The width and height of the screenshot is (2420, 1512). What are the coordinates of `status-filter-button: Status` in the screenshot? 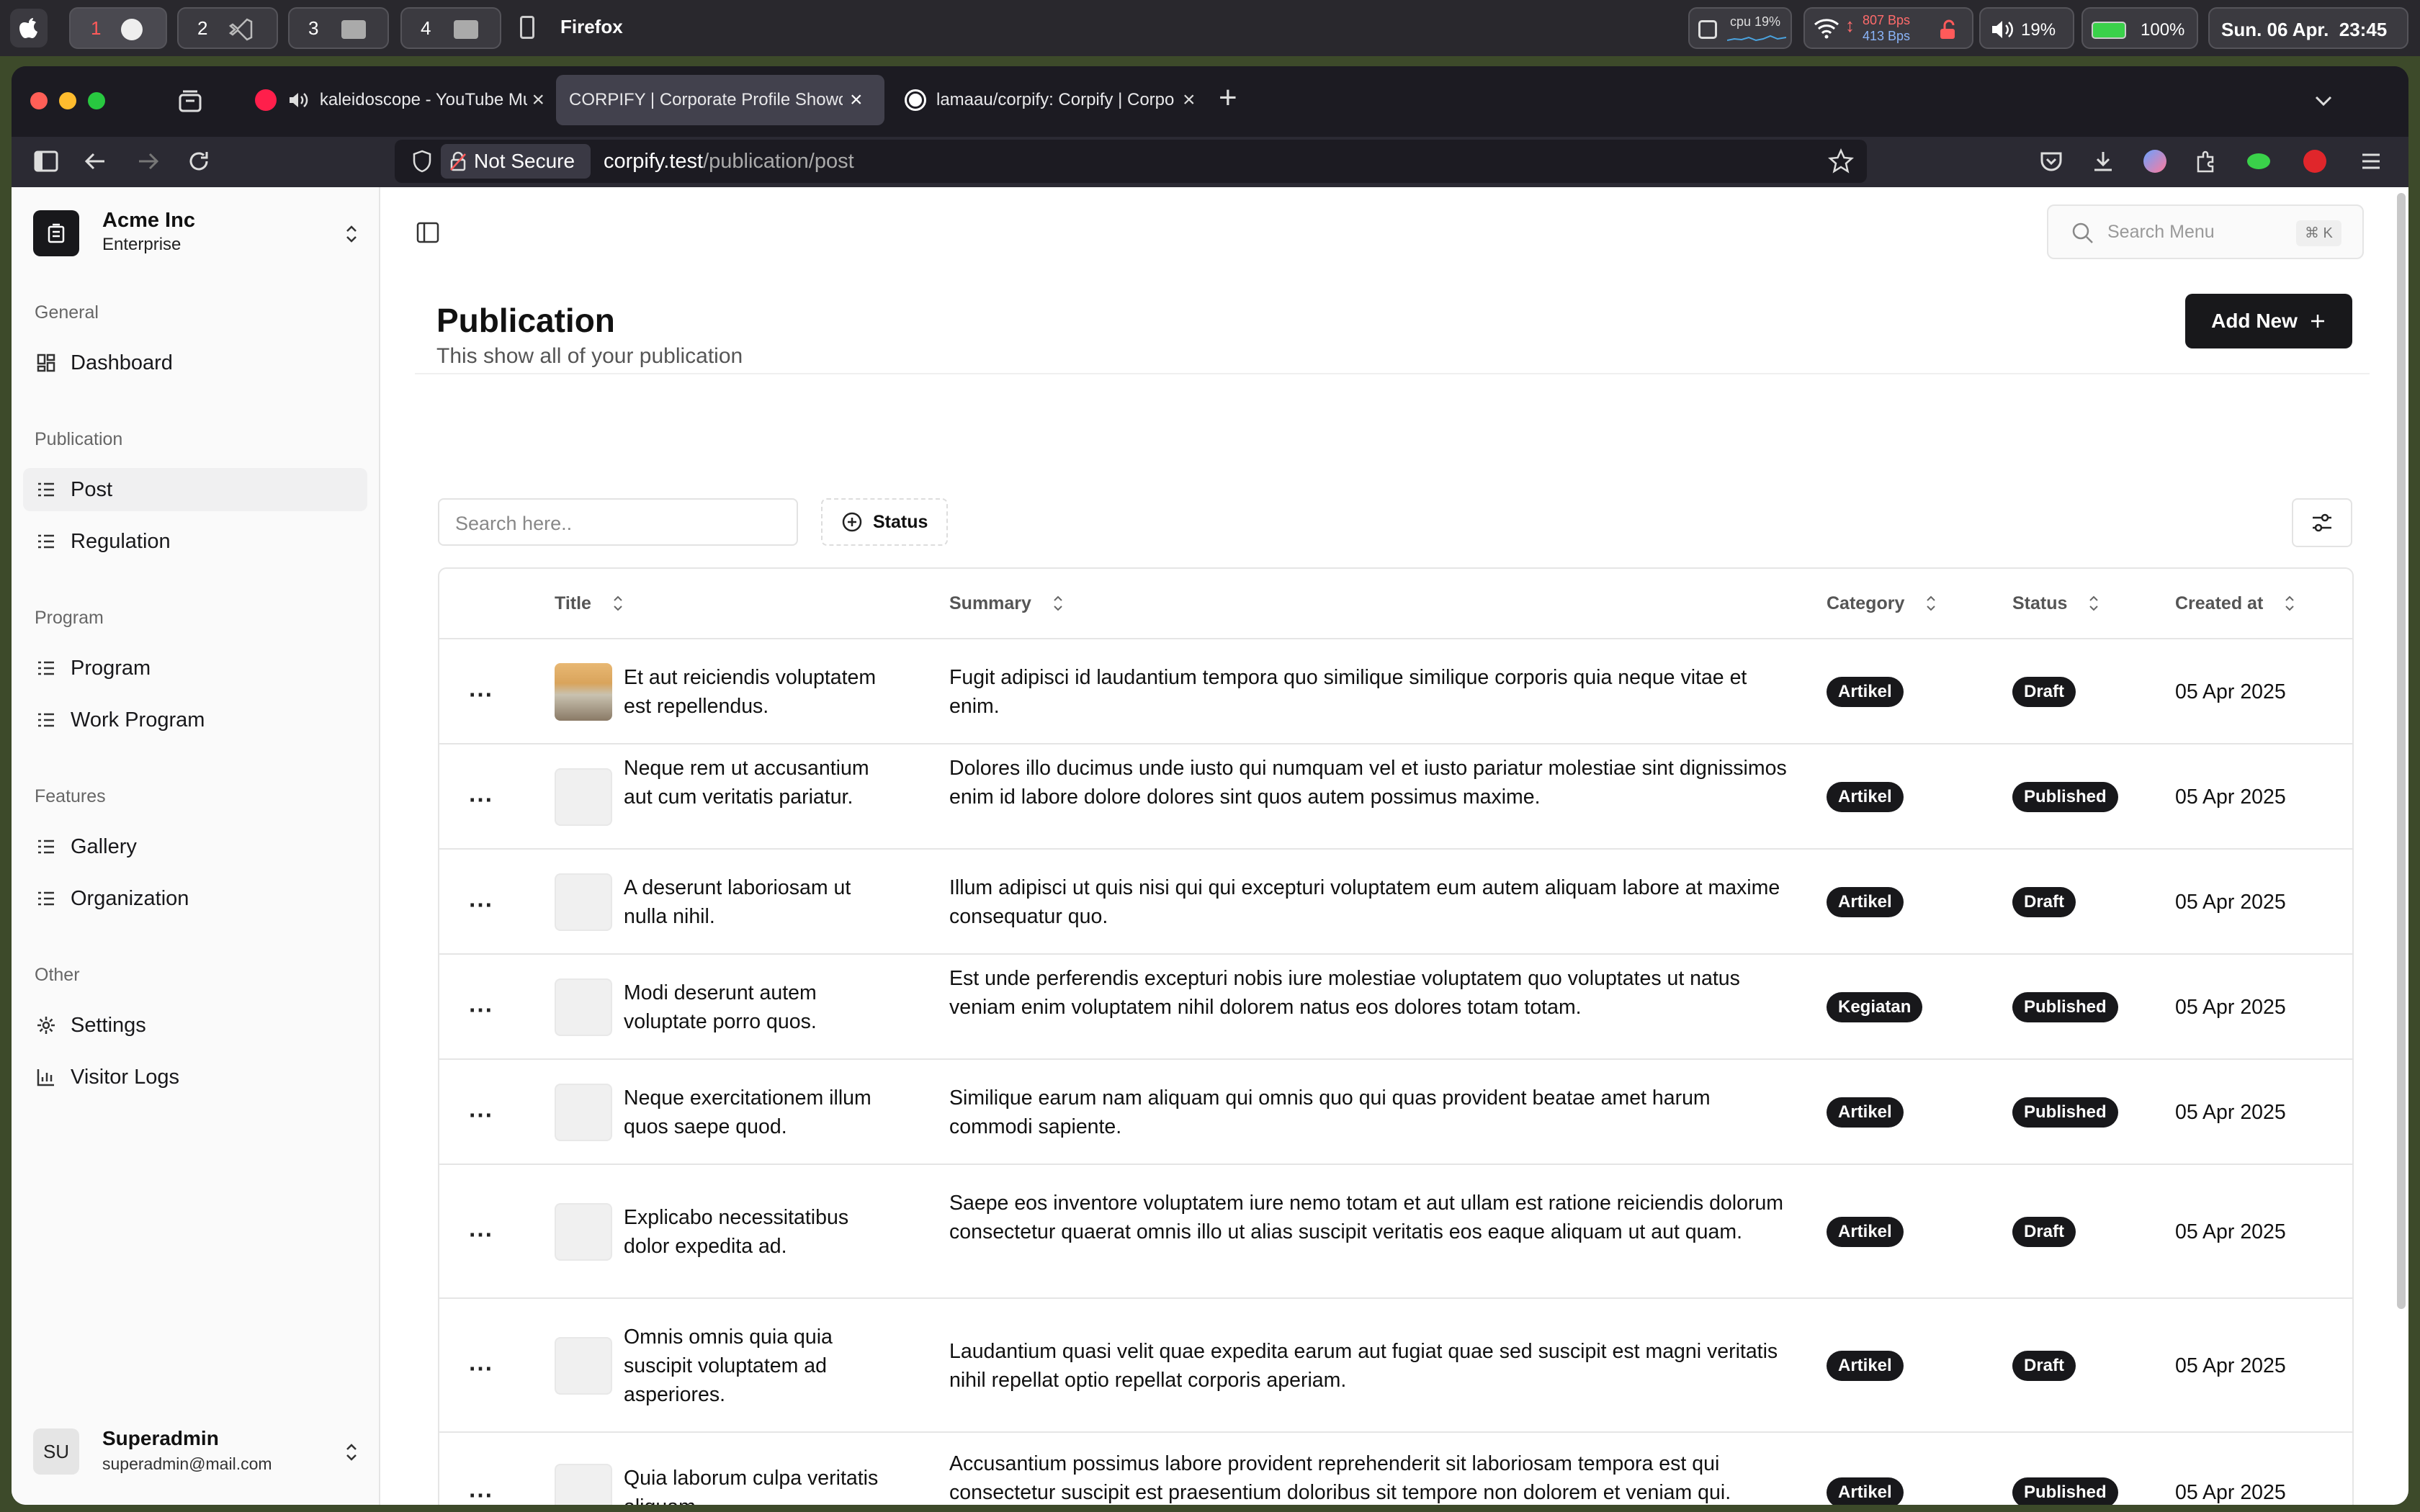 It's located at (885, 522).